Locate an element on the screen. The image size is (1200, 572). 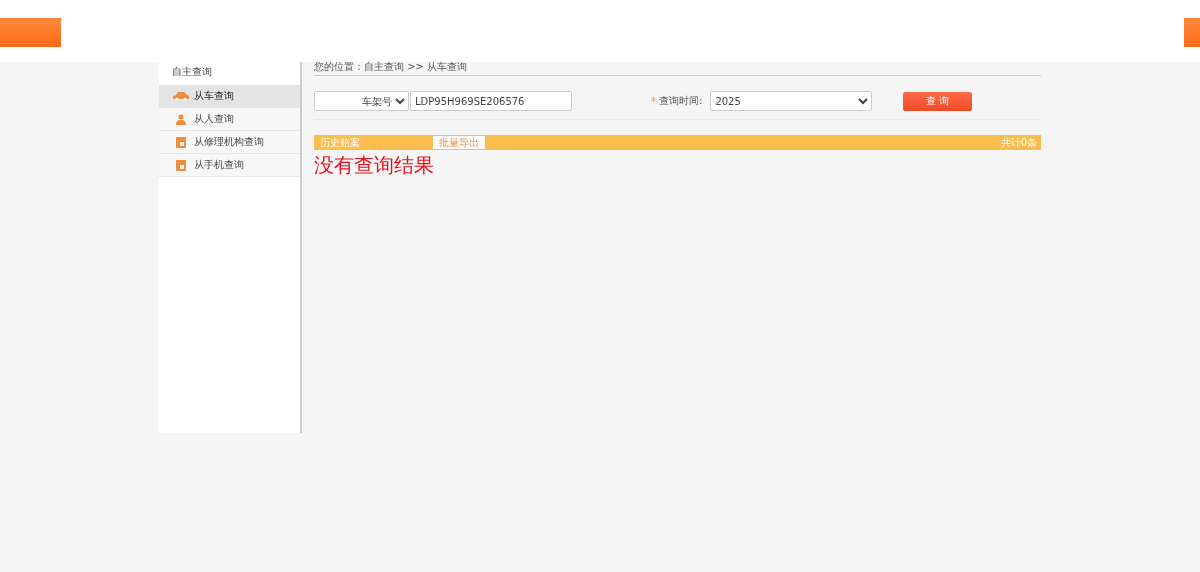
empty-message: 没有查询结果 is located at coordinates (374, 165).